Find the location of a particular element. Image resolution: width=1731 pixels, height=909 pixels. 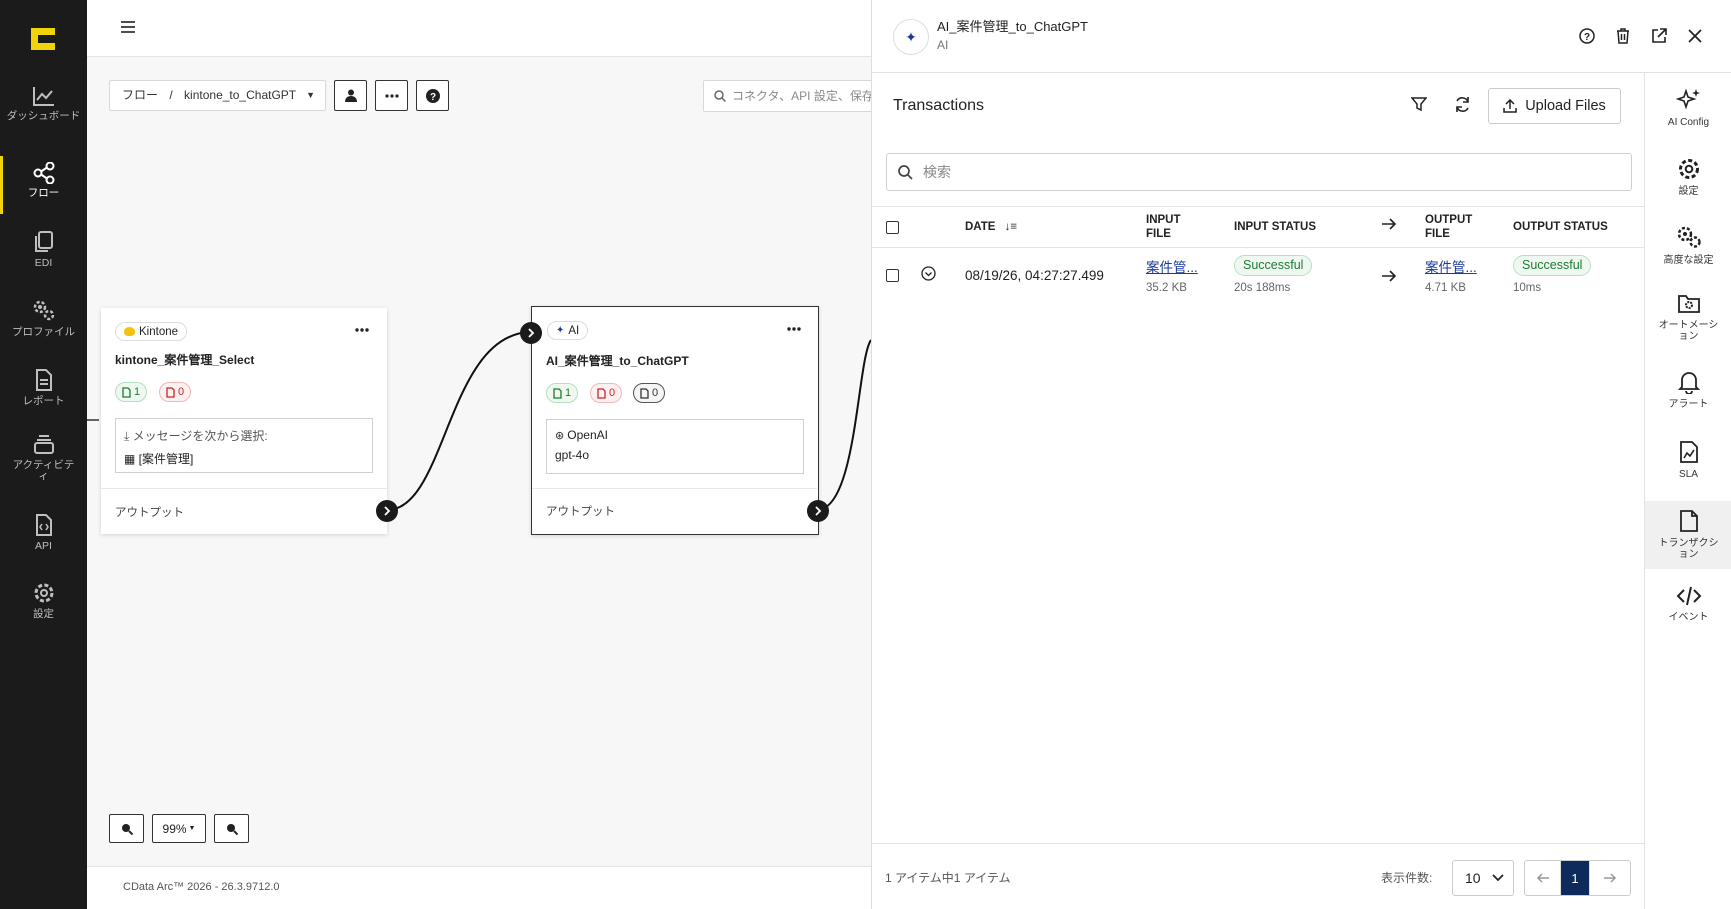

zoom-in-button is located at coordinates (231, 828).